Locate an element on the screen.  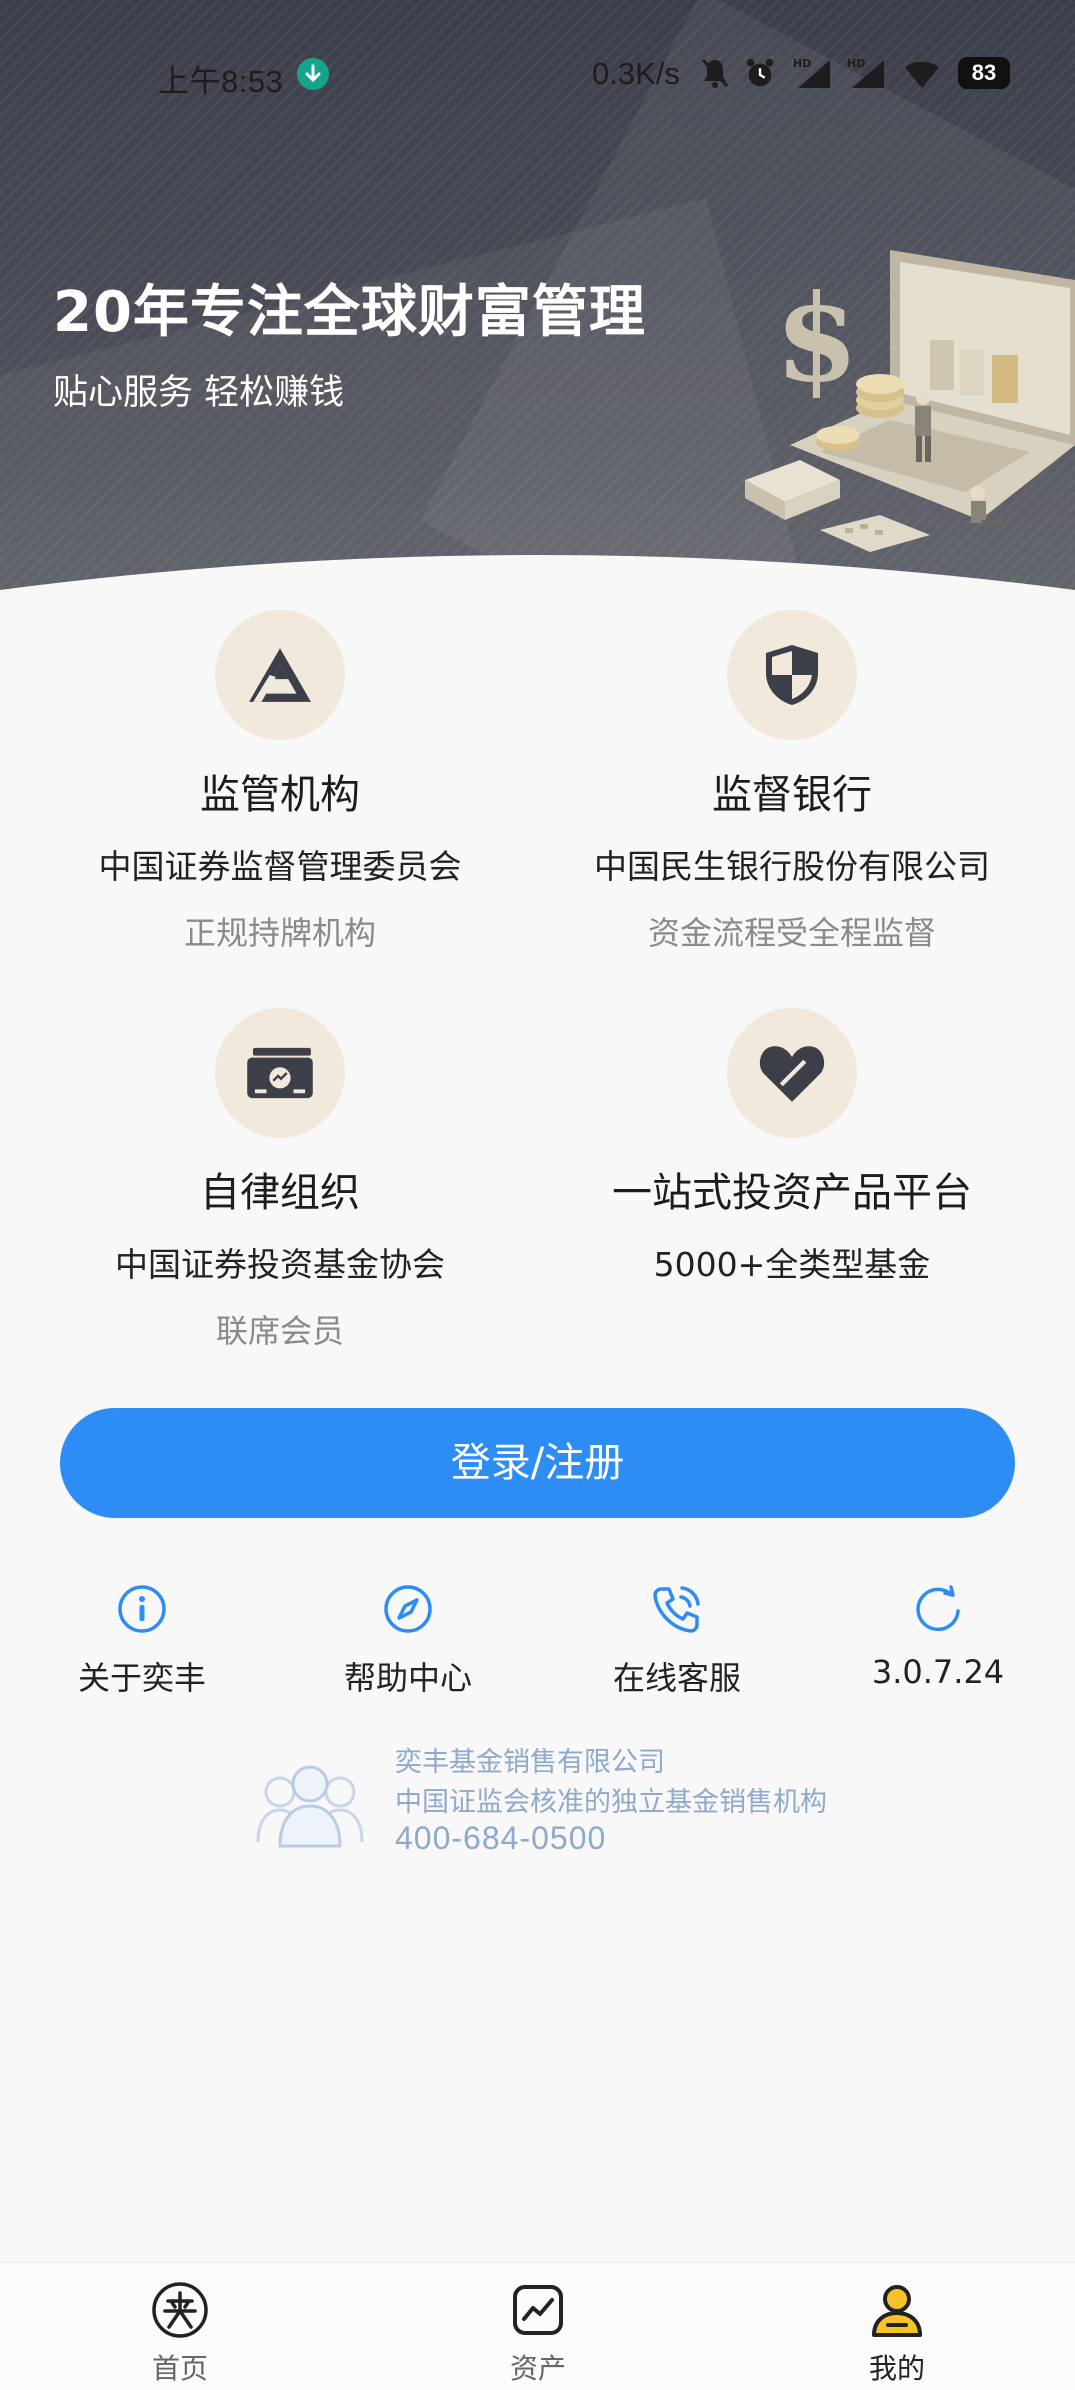
tab-label: 我的 is located at coordinates (896, 2368).